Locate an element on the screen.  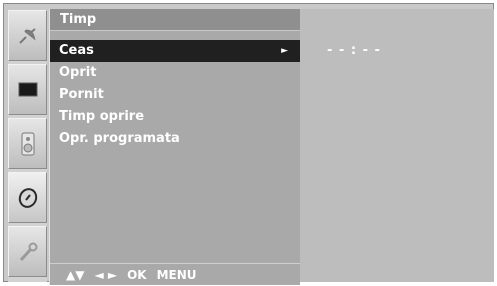
leftright-arrows-icon: ◄ ► is located at coordinates (106, 274).